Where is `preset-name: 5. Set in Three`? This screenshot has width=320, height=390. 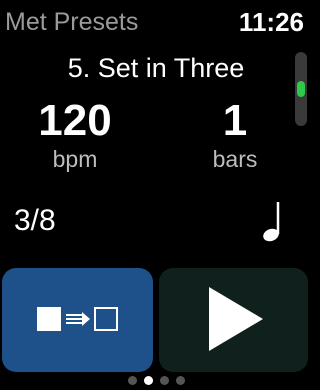 preset-name: 5. Set in Three is located at coordinates (156, 68).